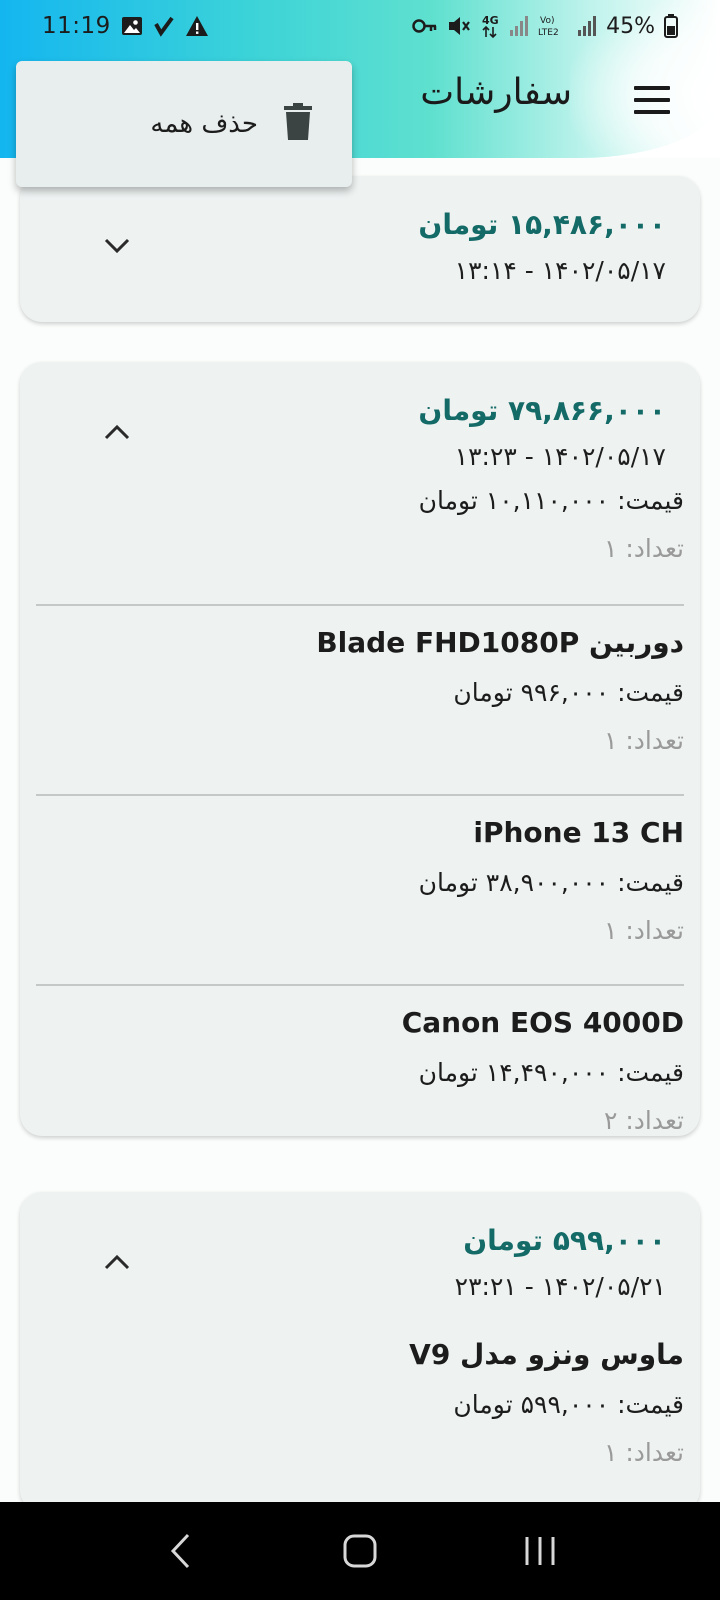 This screenshot has height=1600, width=720. Describe the element at coordinates (425, 26) in the screenshot. I see `key-icon` at that location.